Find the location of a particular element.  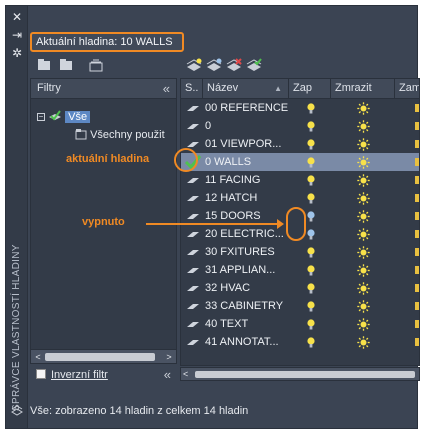

inverse-filter: Inverzní filtr « is located at coordinates (103, 375).